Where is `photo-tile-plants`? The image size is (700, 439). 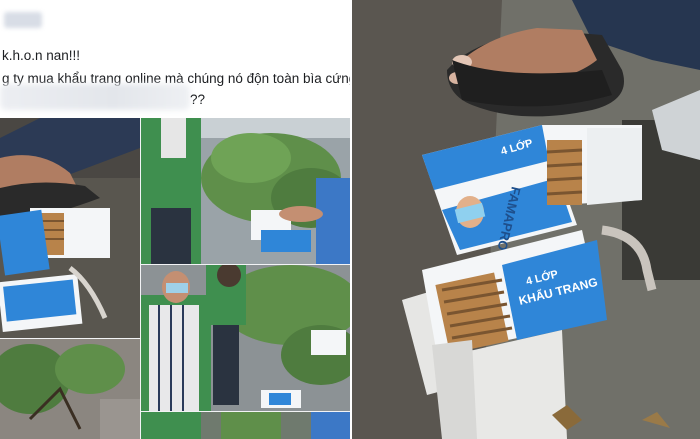
photo-tile-plants is located at coordinates (70, 389).